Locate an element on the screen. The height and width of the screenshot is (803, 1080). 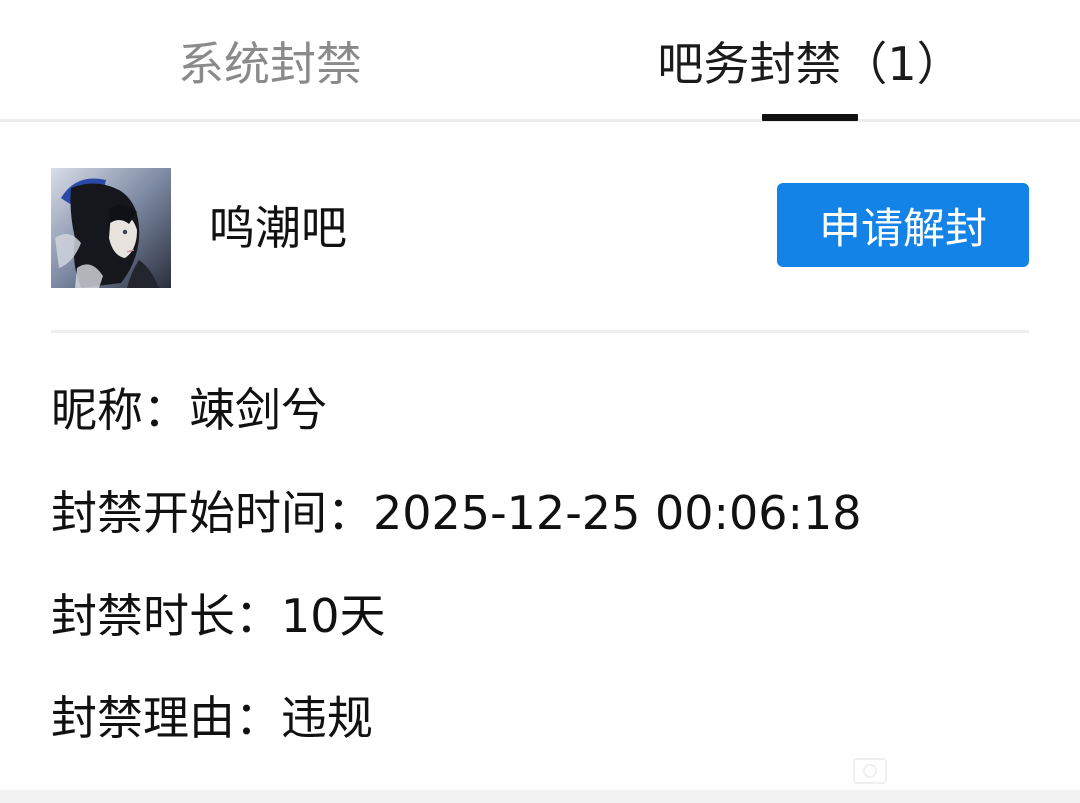
ban-reason-line: 封禁理由：违规 is located at coordinates (212, 718).